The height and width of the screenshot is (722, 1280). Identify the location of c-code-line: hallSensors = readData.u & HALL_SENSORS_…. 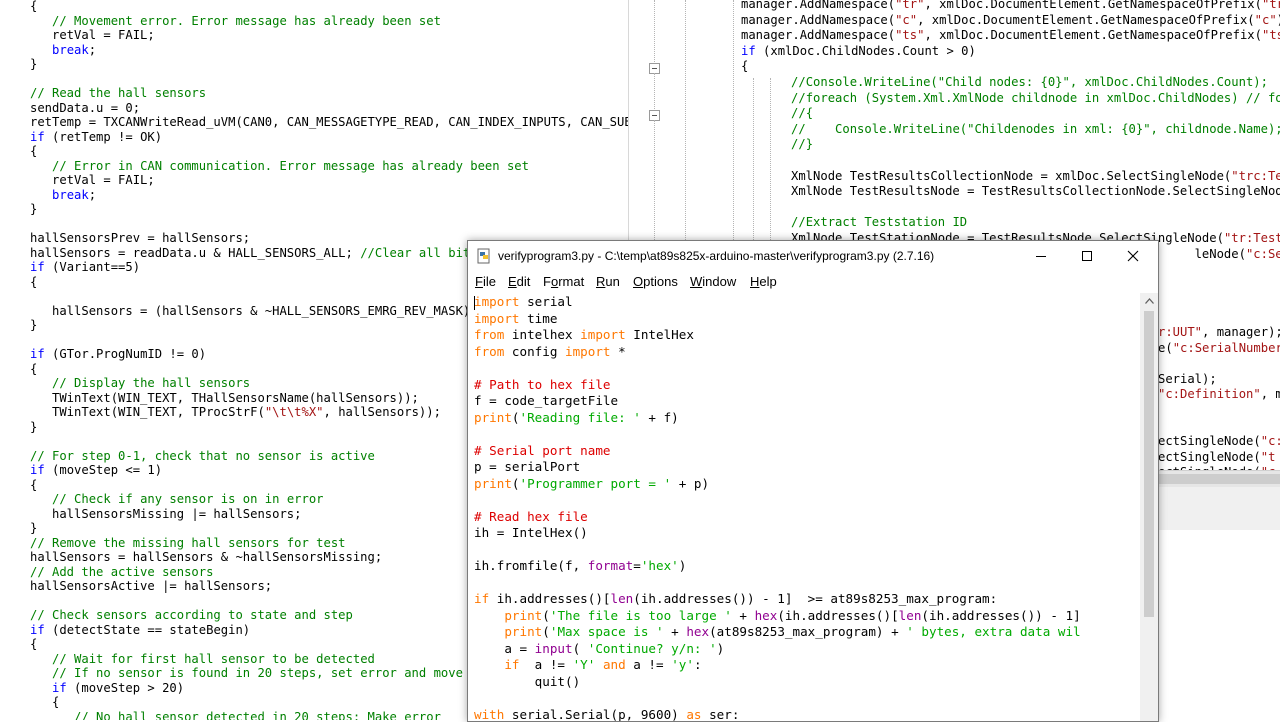
(254, 253).